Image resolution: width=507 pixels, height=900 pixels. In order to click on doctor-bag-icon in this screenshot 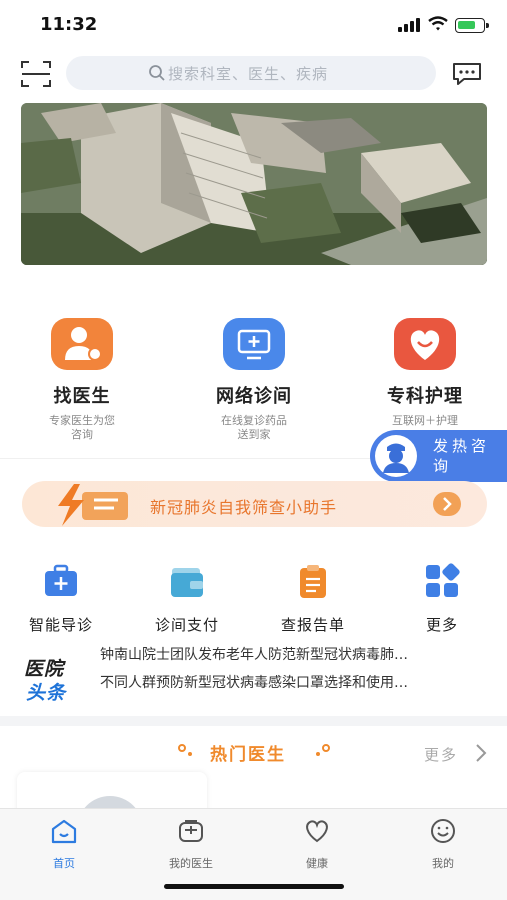, I will do `click(191, 831)`.